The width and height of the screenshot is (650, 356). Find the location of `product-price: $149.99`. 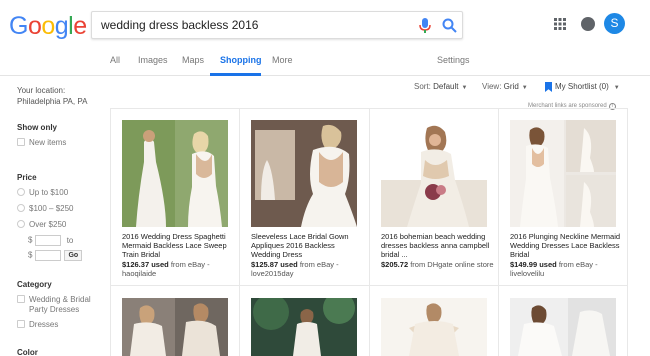

product-price: $149.99 is located at coordinates (524, 264).